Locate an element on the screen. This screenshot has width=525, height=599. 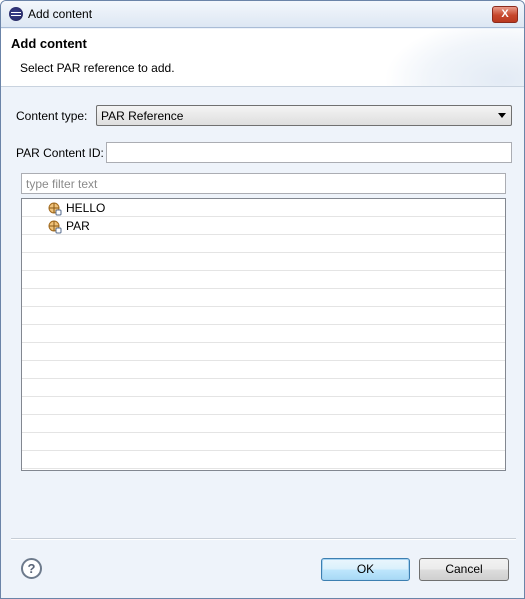
window-title: Add content is located at coordinates (60, 14).